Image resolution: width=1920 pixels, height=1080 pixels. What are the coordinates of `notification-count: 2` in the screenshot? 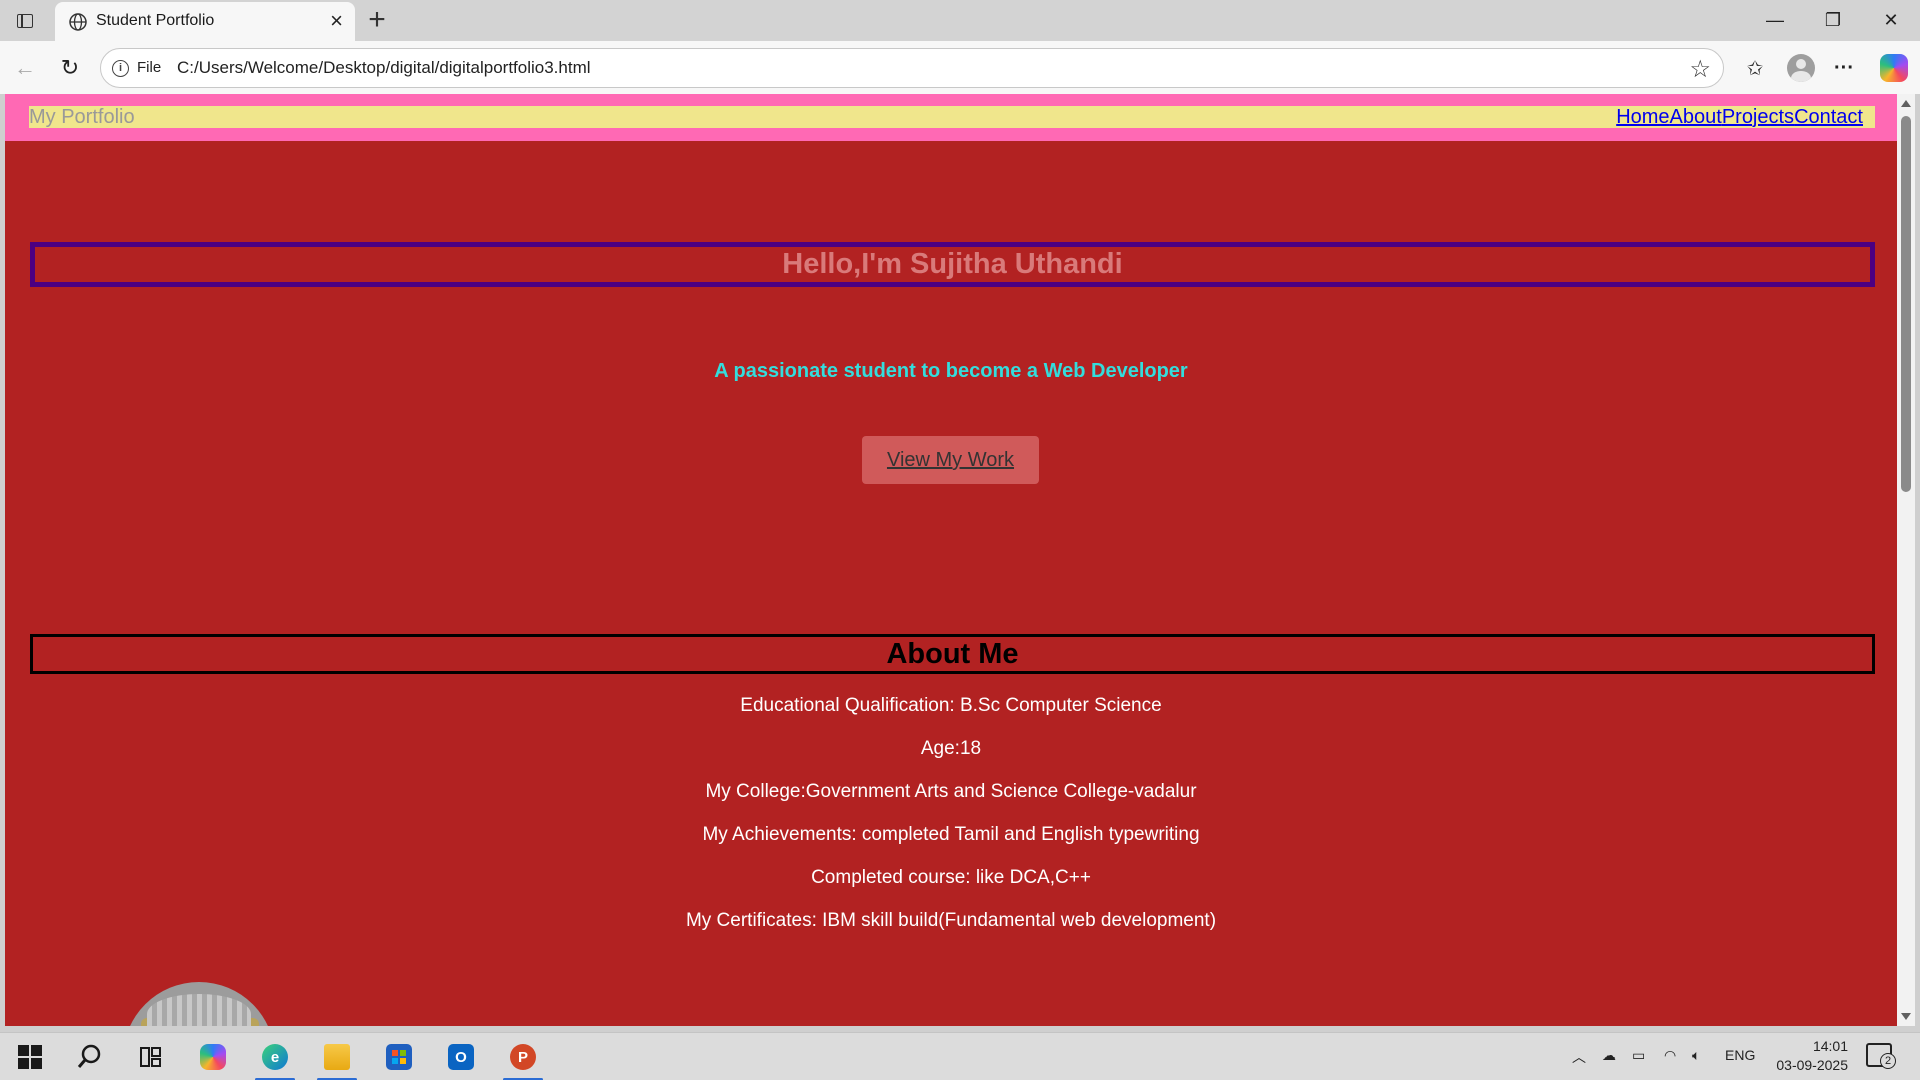 It's located at (1888, 1061).